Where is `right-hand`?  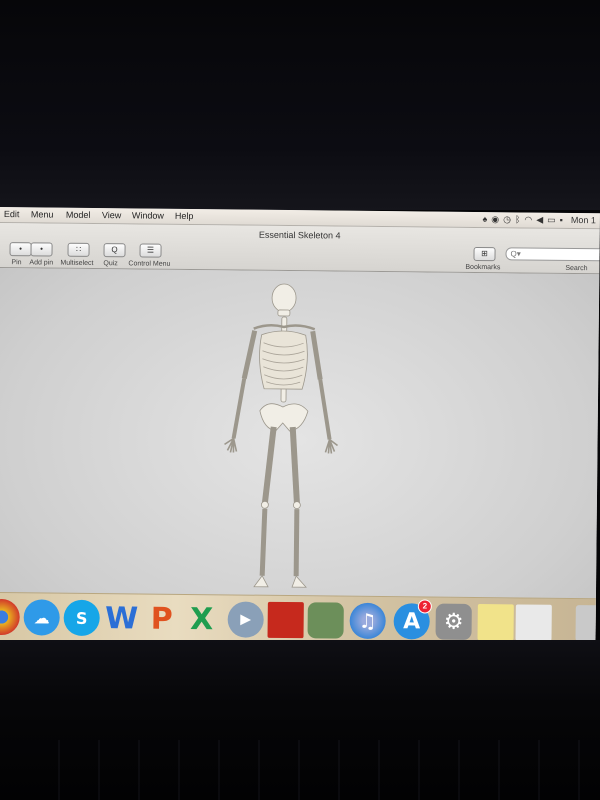
right-hand is located at coordinates (331, 446).